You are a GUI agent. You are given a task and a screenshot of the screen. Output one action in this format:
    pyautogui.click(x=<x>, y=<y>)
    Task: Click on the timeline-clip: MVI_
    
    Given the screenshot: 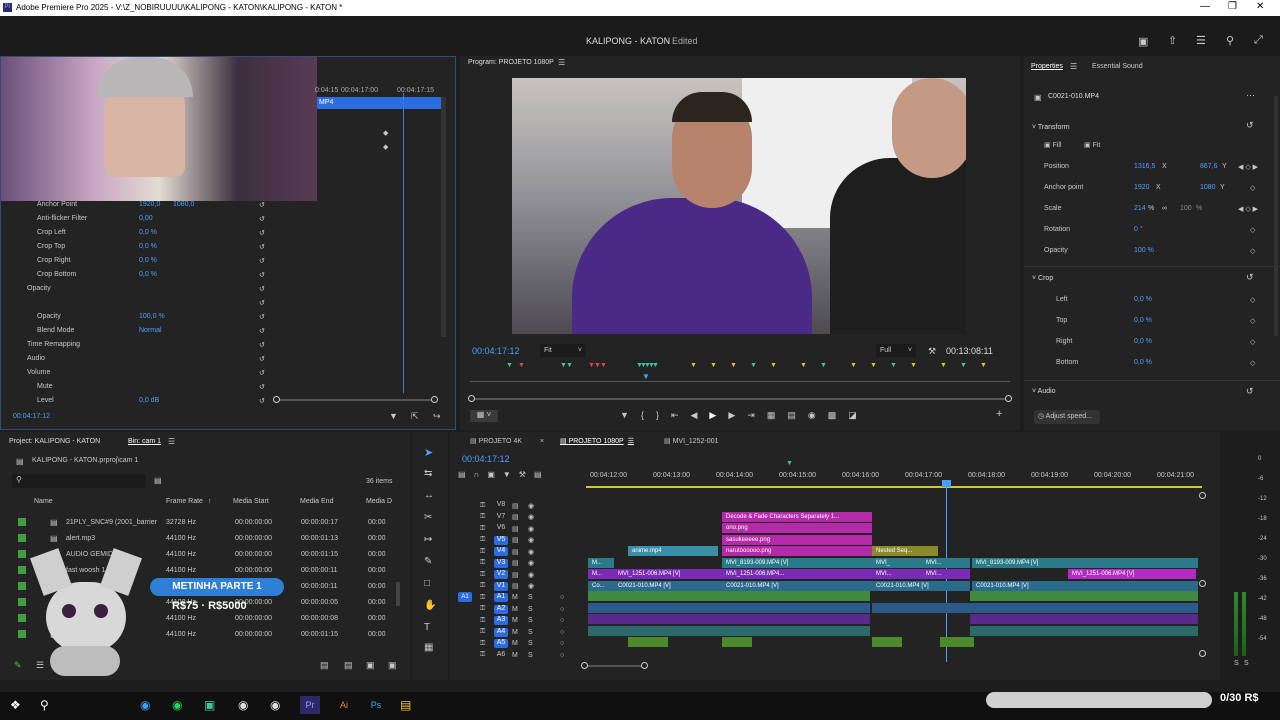 What is the action you would take?
    pyautogui.click(x=897, y=562)
    